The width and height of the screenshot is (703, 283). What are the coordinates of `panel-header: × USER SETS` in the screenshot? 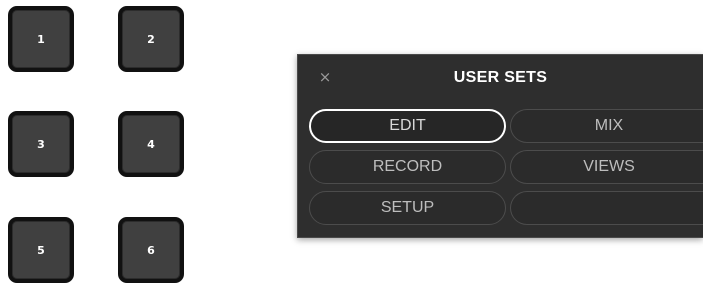 It's located at (500, 78).